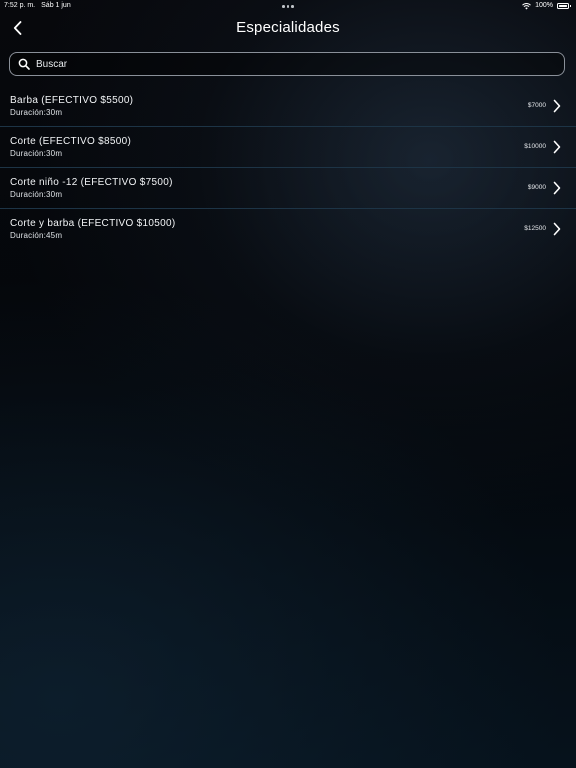  I want to click on item-price: $12500, so click(535, 228).